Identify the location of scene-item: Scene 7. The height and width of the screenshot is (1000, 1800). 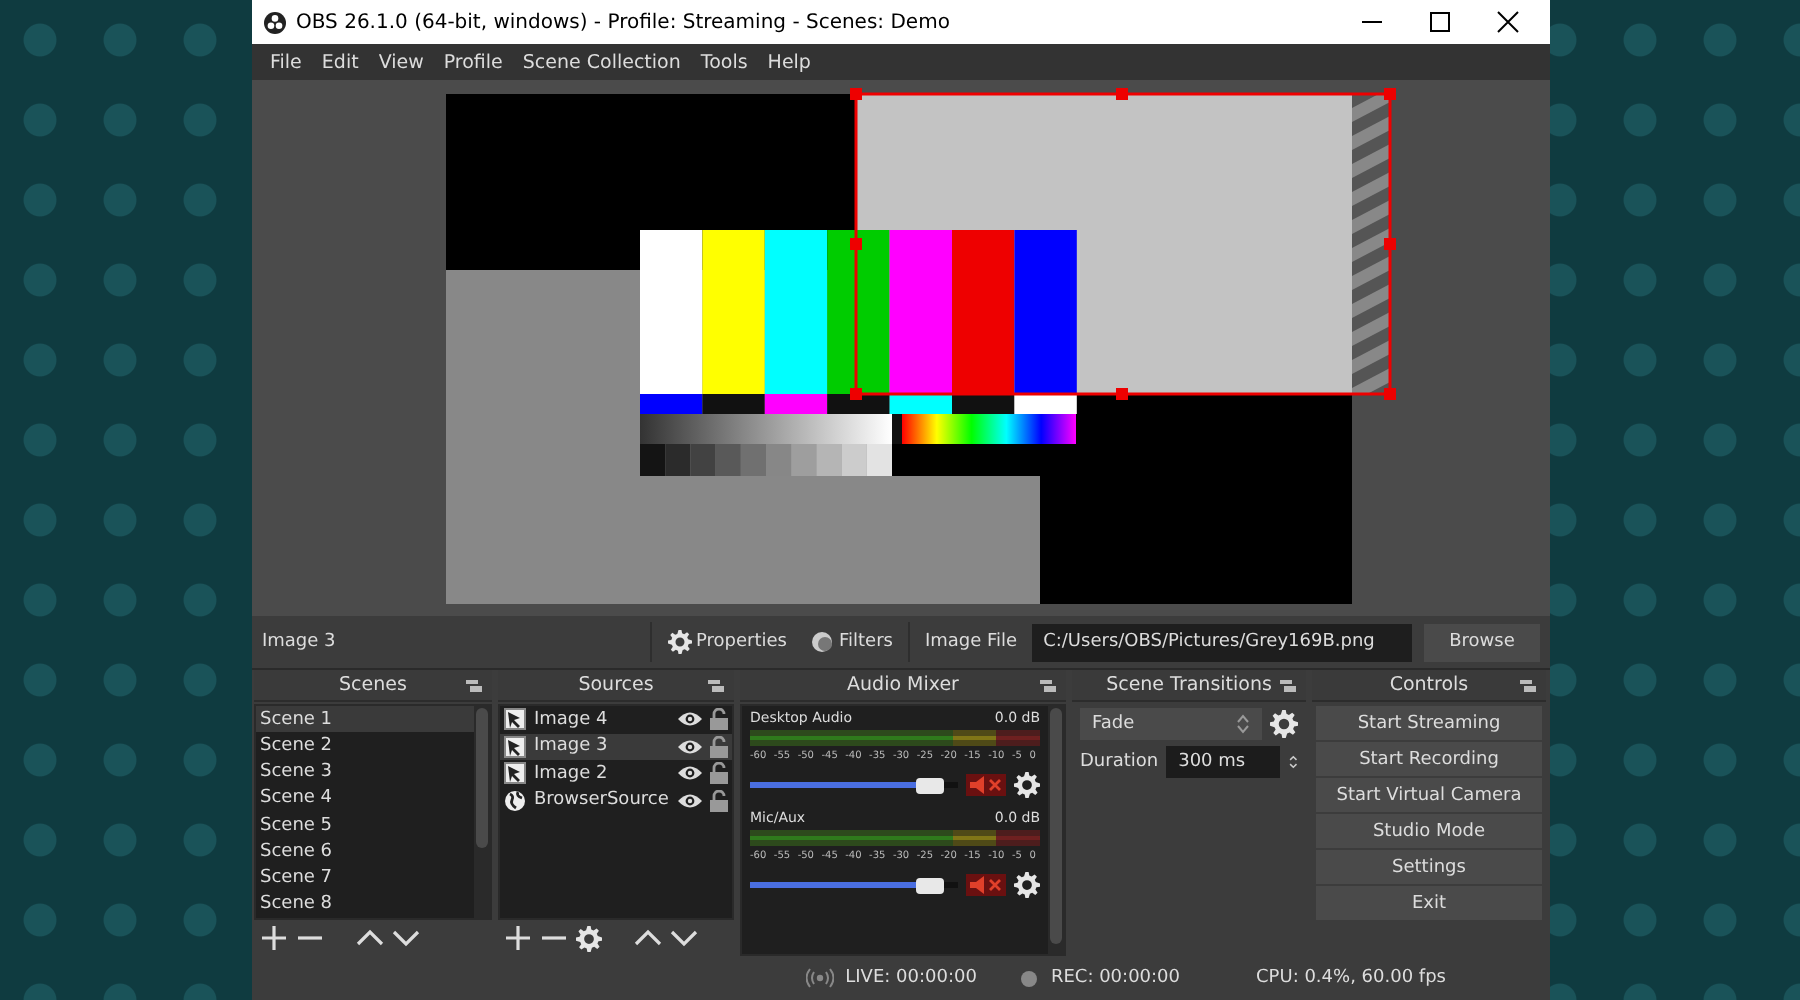
(365, 878).